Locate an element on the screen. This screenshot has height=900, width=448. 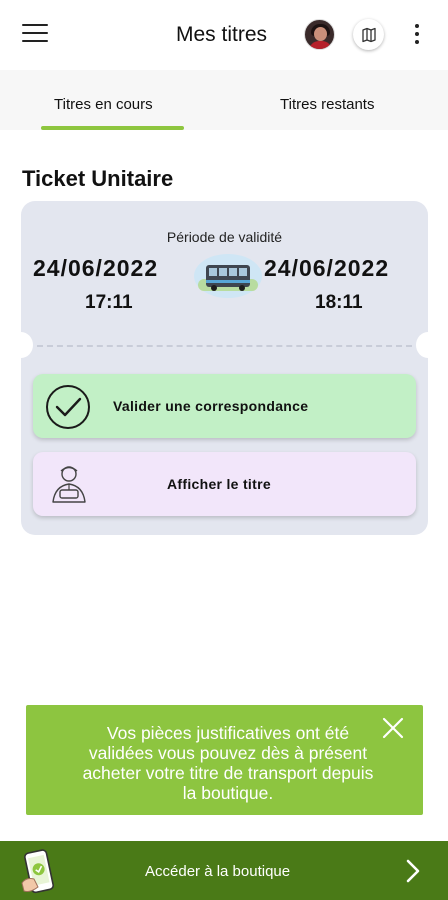
validate-connection-button: Valider une correspondance is located at coordinates (224, 406).